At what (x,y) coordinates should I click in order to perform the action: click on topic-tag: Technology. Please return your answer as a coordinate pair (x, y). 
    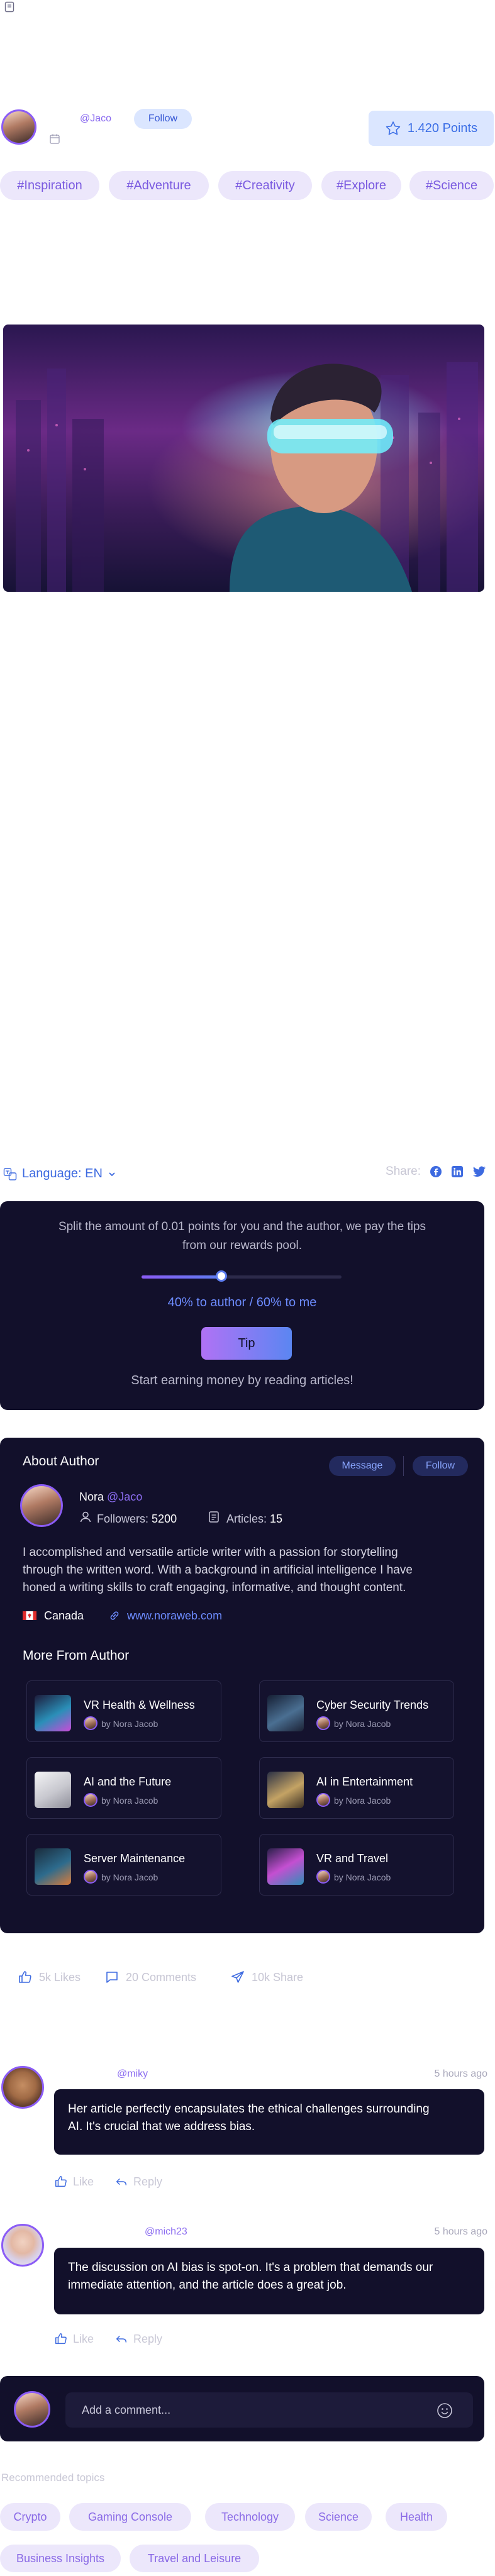
    Looking at the image, I should click on (250, 2517).